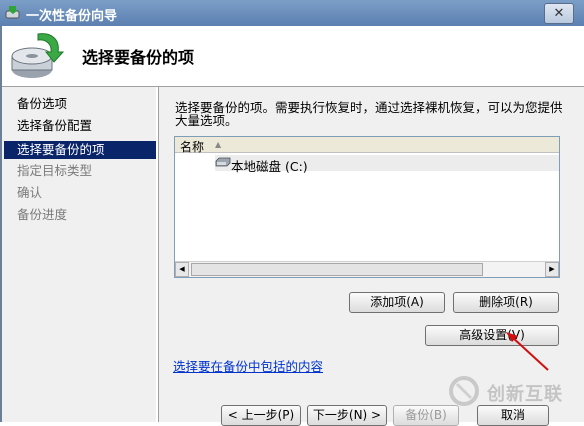 This screenshot has width=584, height=426. I want to click on watermark: 创新互联, so click(514, 391).